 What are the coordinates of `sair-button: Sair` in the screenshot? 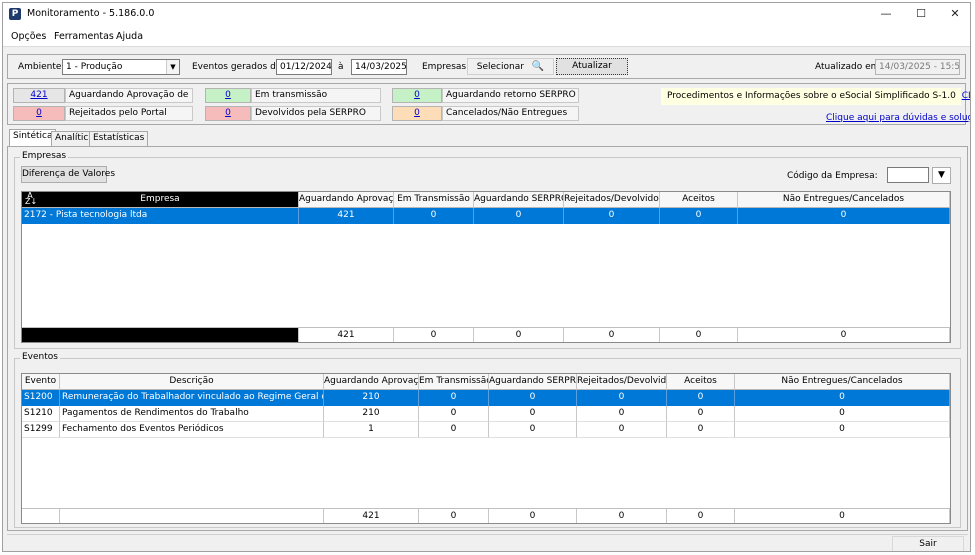 It's located at (928, 543).